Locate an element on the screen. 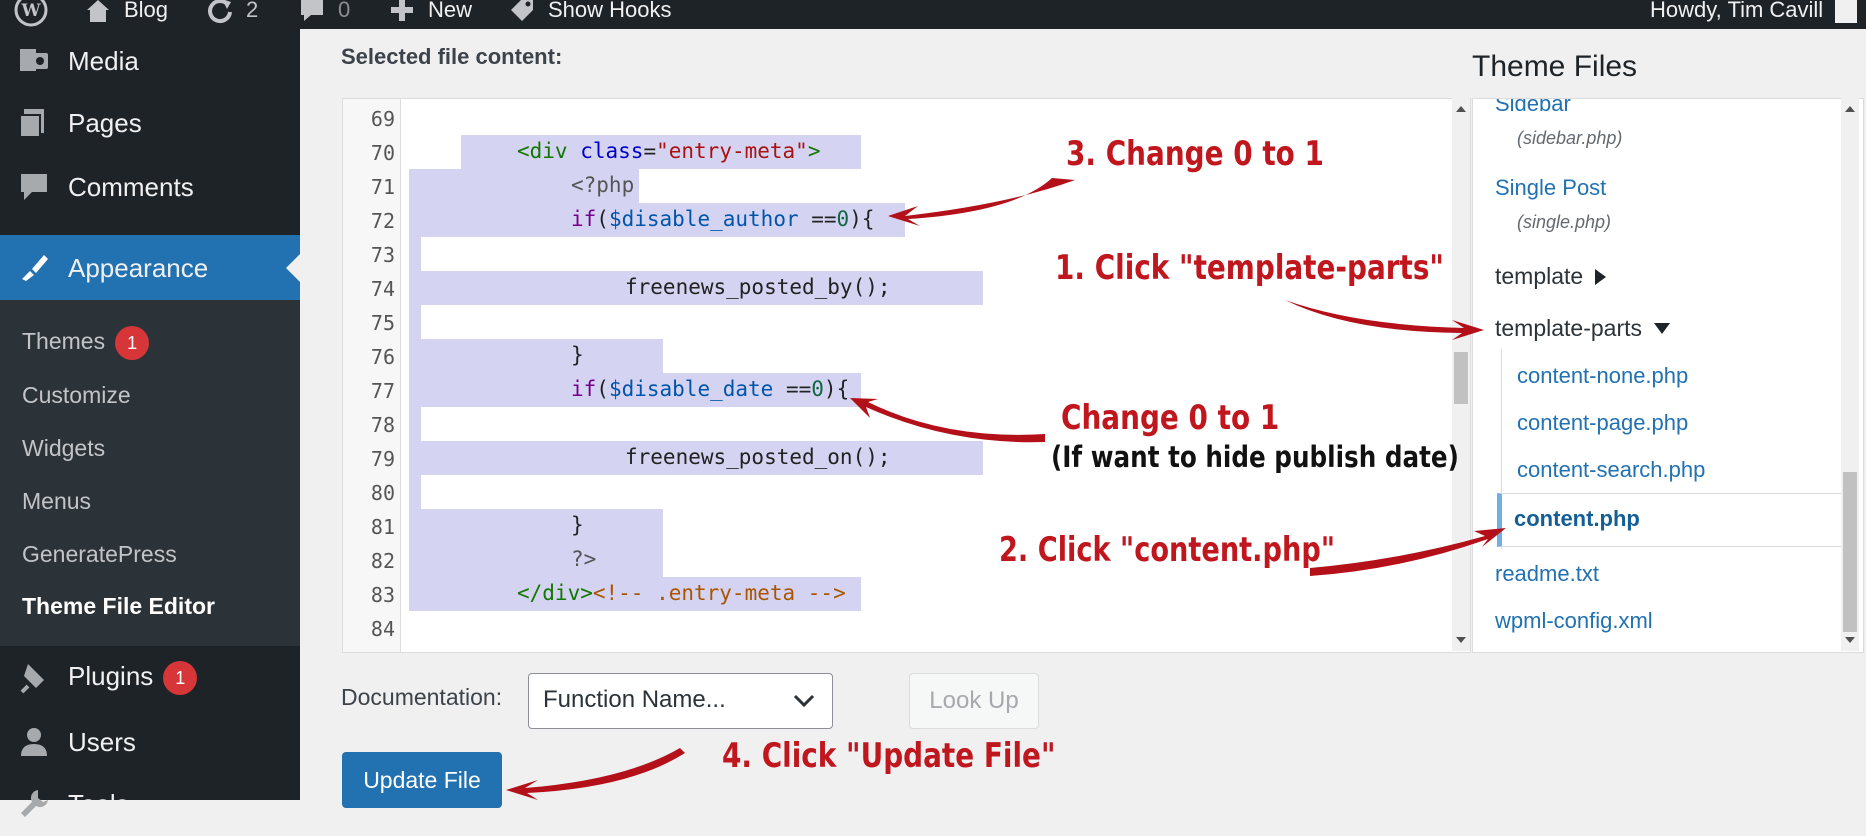 The image size is (1866, 836). annotation-step4: 4. Click "Update File" is located at coordinates (889, 756).